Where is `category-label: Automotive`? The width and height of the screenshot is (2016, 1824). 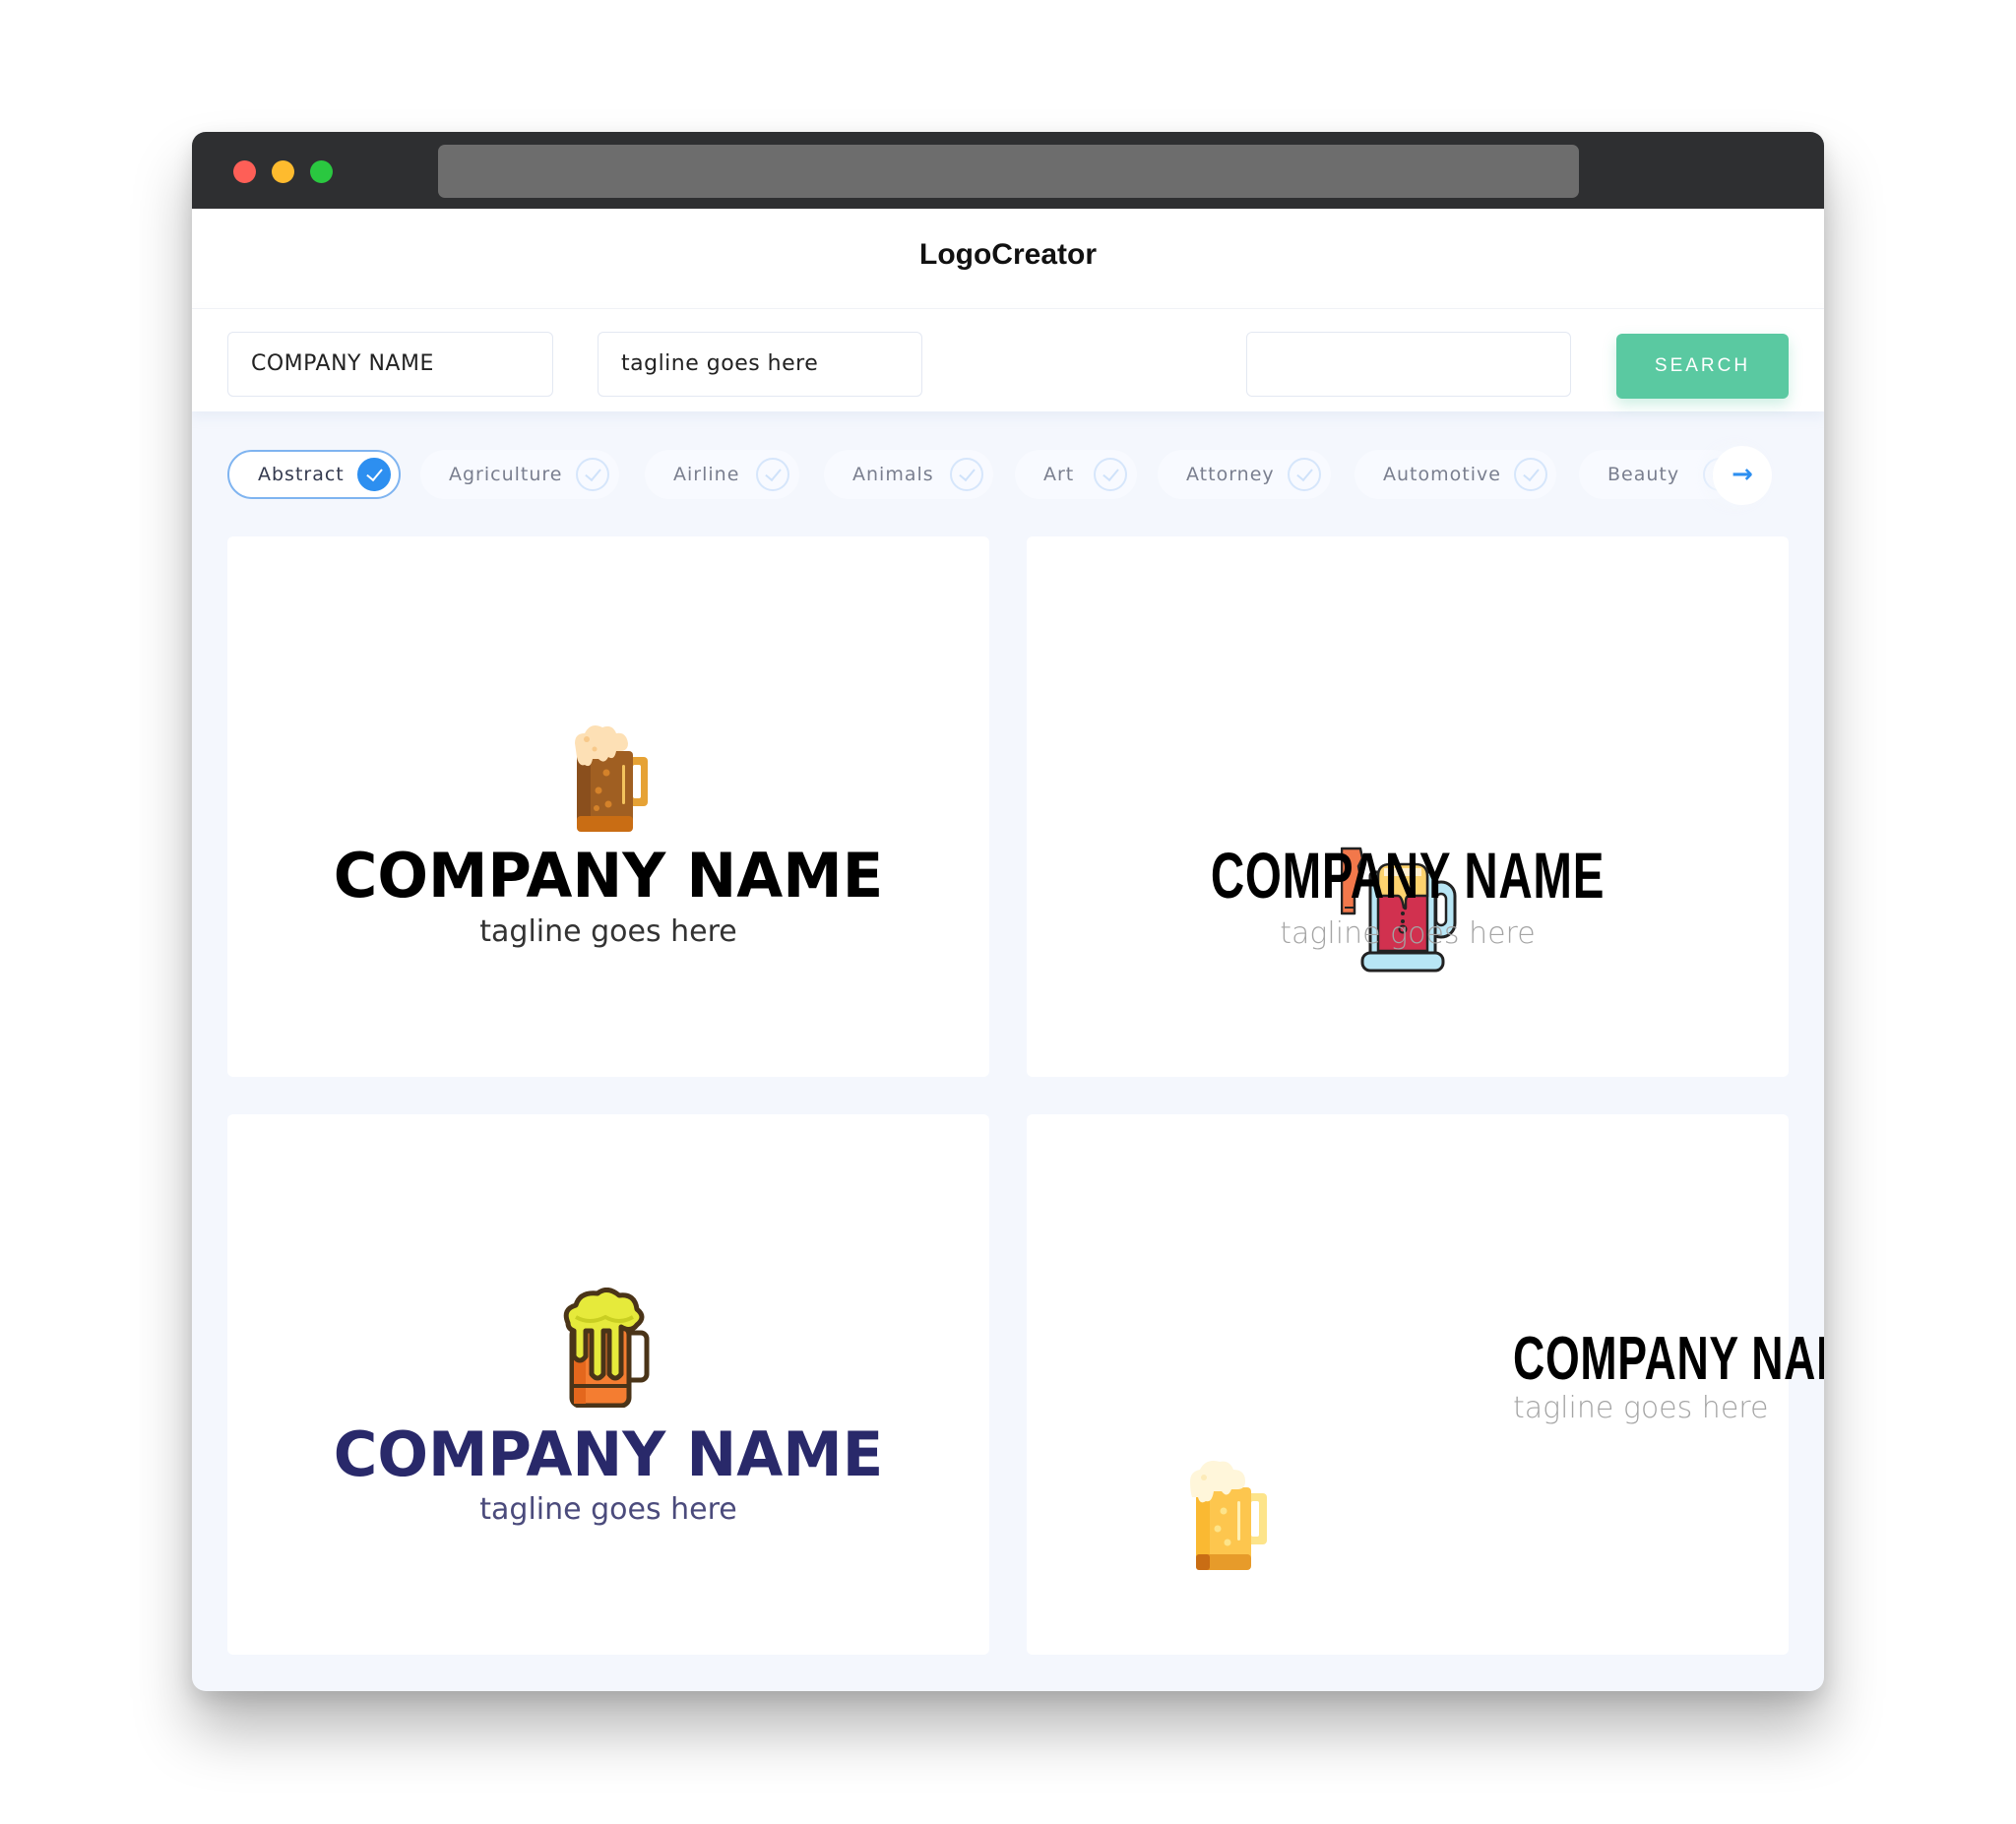
category-label: Automotive is located at coordinates (1442, 474).